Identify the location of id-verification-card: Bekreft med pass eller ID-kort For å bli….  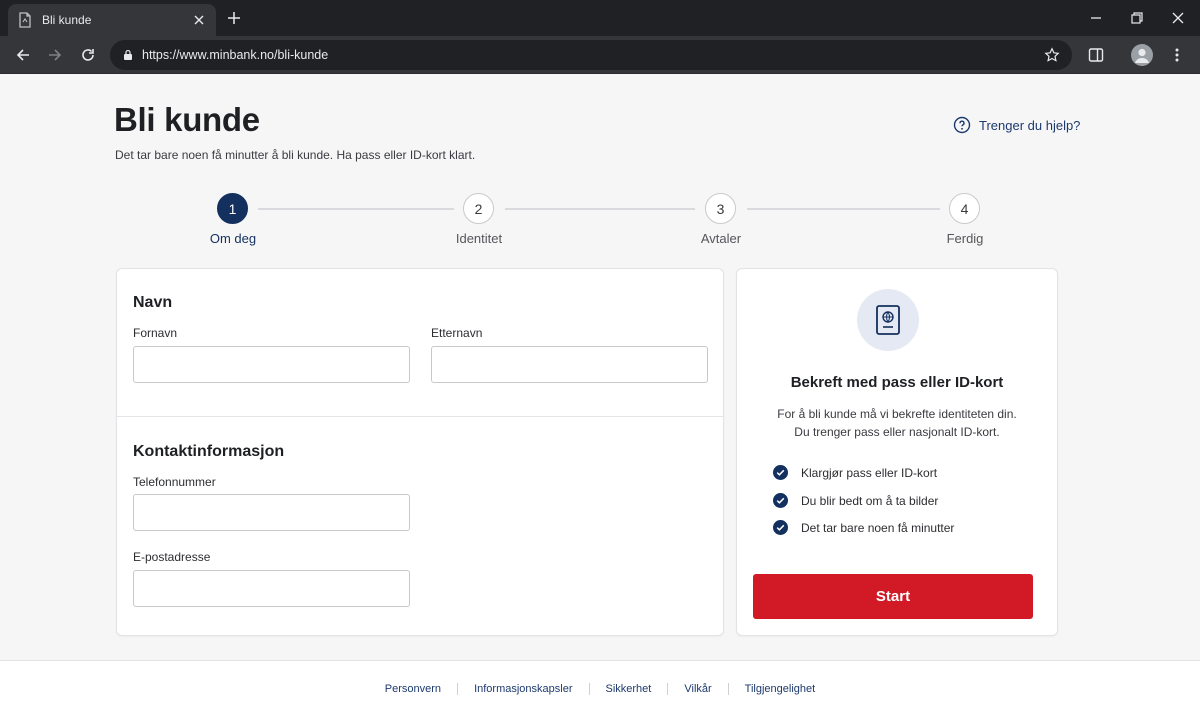
(897, 452).